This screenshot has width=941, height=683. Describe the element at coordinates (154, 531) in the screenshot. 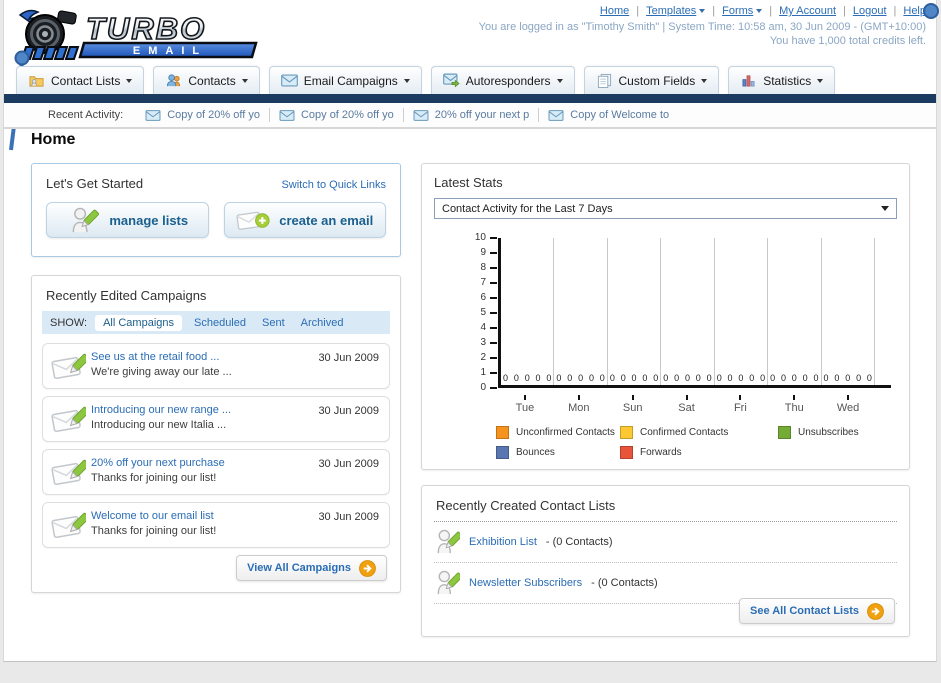

I see `campaign-subtitle: Thanks for joining our list!` at that location.